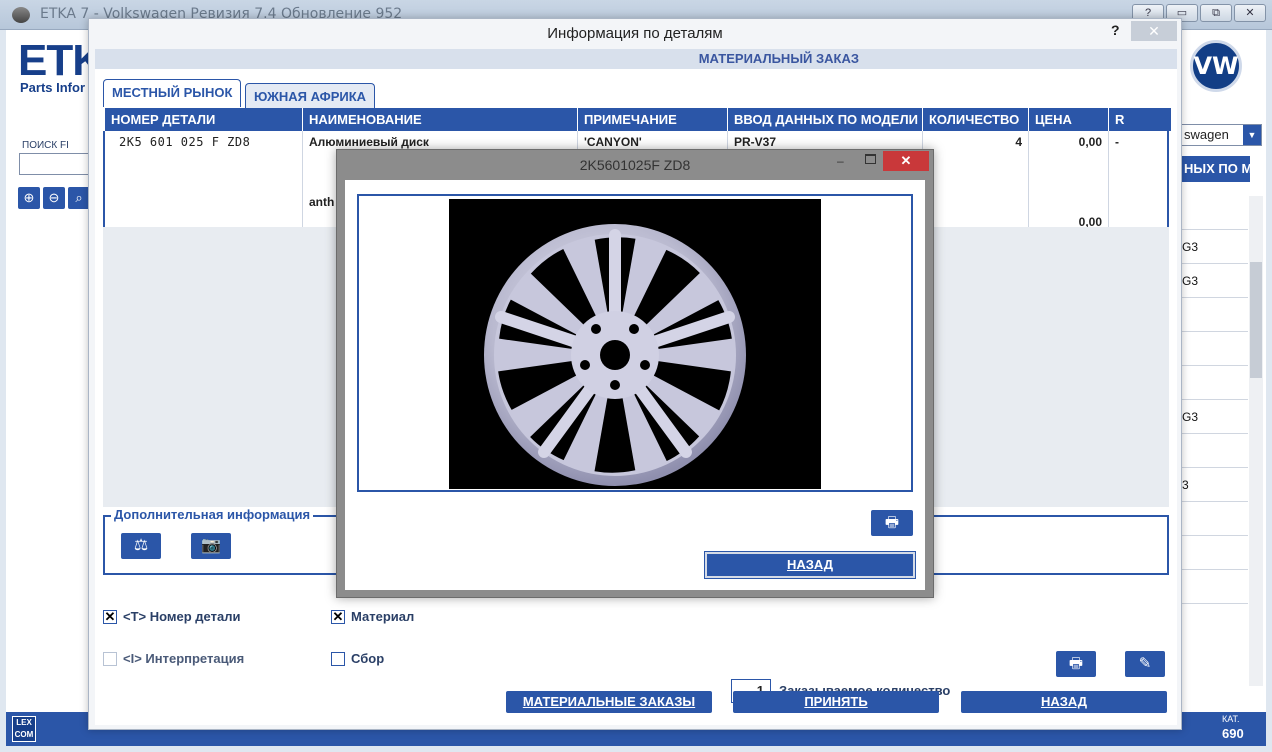 The image size is (1272, 752). I want to click on r-cell: -, so click(1117, 142).